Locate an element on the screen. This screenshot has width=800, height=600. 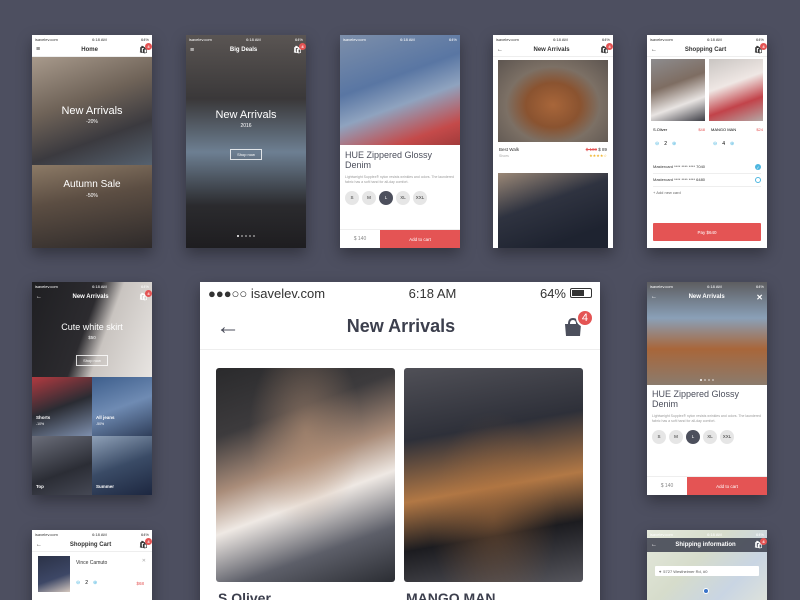
product-brand-1: S.Oliver is located at coordinates (244, 595).